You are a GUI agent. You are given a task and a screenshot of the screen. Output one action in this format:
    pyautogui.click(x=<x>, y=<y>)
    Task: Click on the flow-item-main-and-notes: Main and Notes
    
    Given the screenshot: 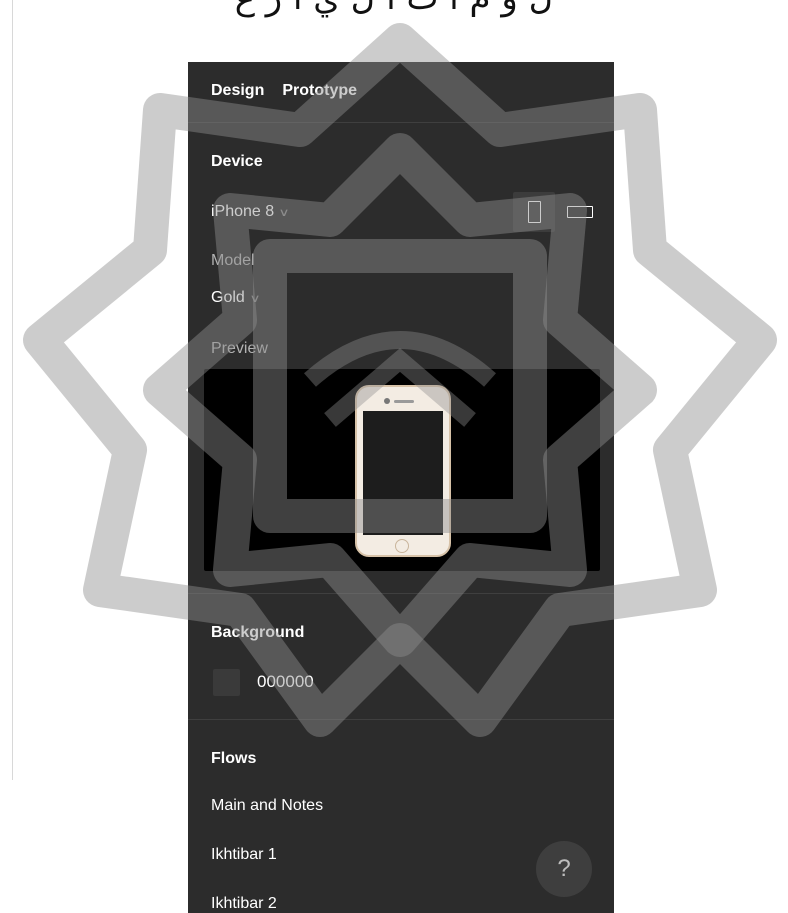 What is the action you would take?
    pyautogui.click(x=267, y=806)
    